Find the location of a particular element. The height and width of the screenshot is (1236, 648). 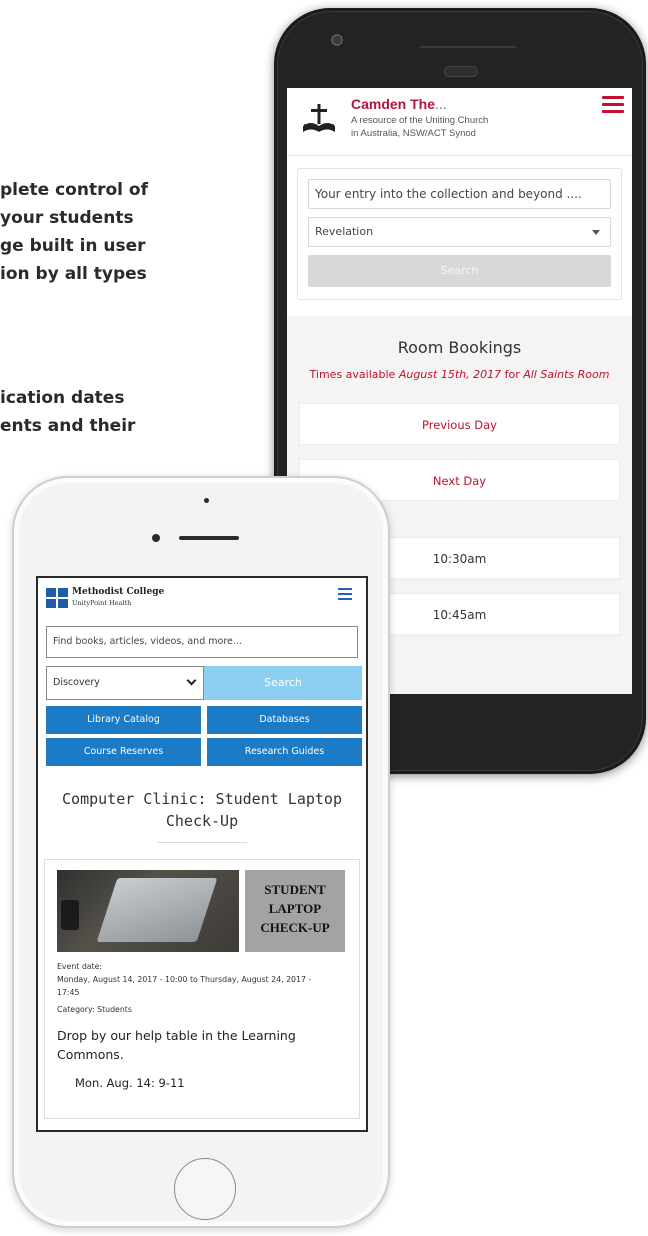

laptop-photo is located at coordinates (148, 911).